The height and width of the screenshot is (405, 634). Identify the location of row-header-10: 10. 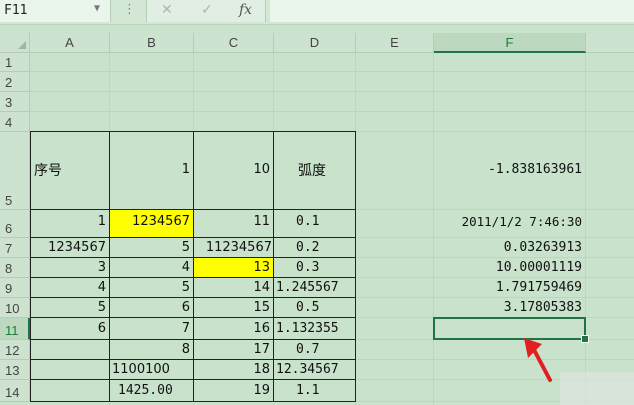
(15, 308).